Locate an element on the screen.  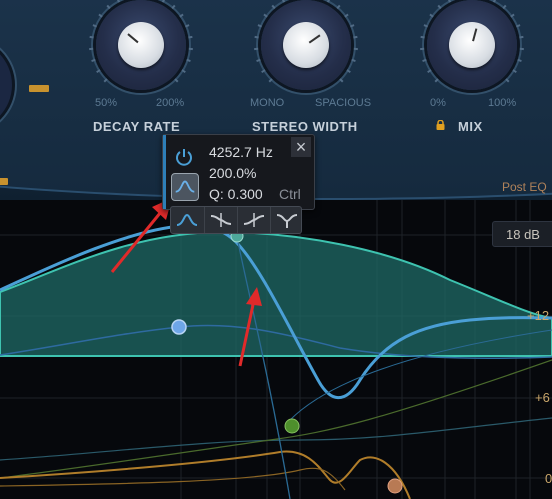
eq-node-low is located at coordinates (179, 327).